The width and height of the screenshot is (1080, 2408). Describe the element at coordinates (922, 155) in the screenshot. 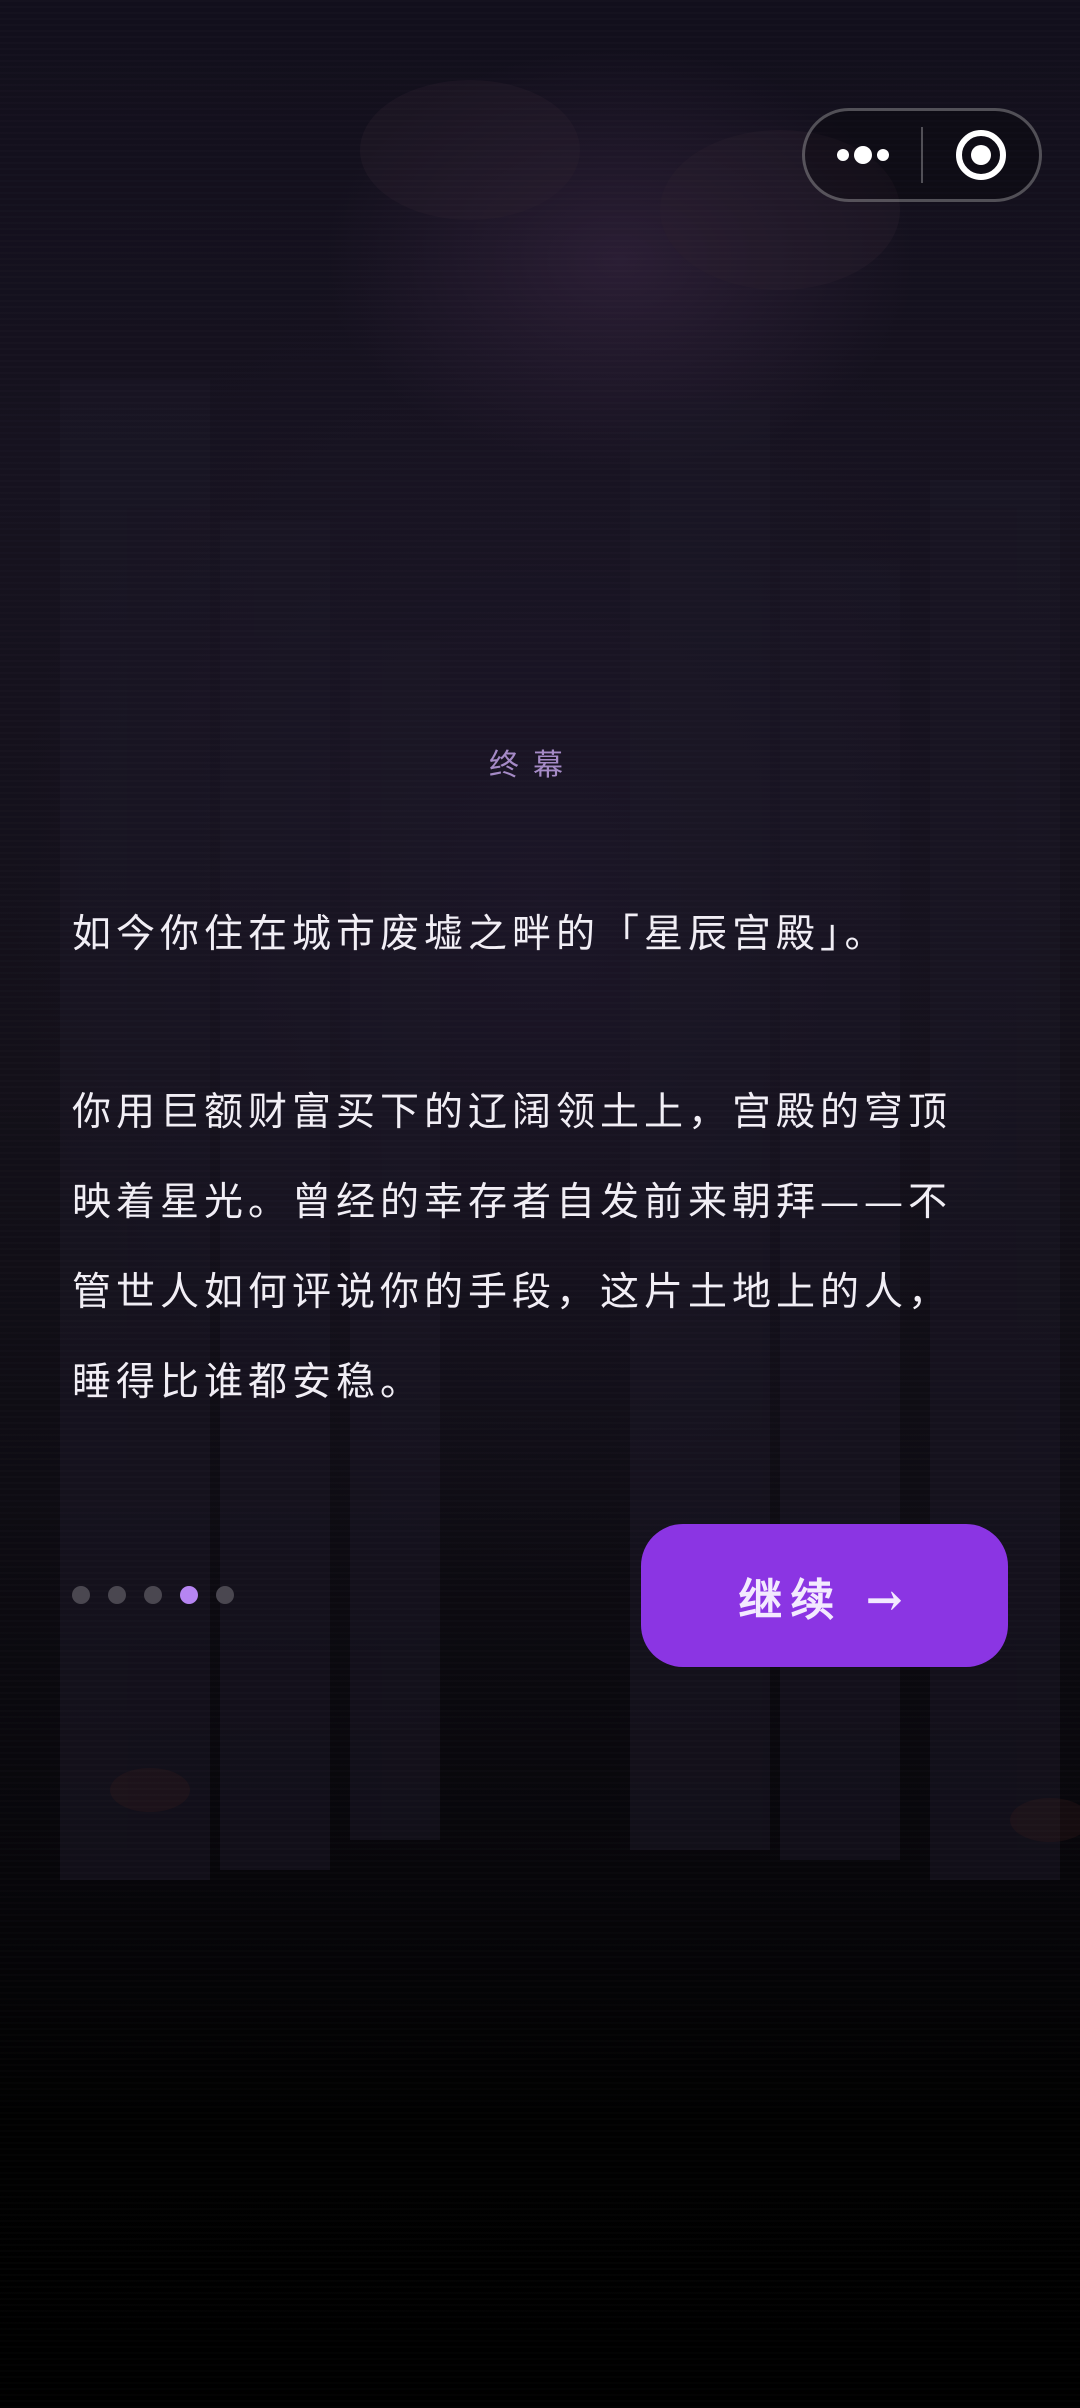

I see `mini-program-capsule` at that location.